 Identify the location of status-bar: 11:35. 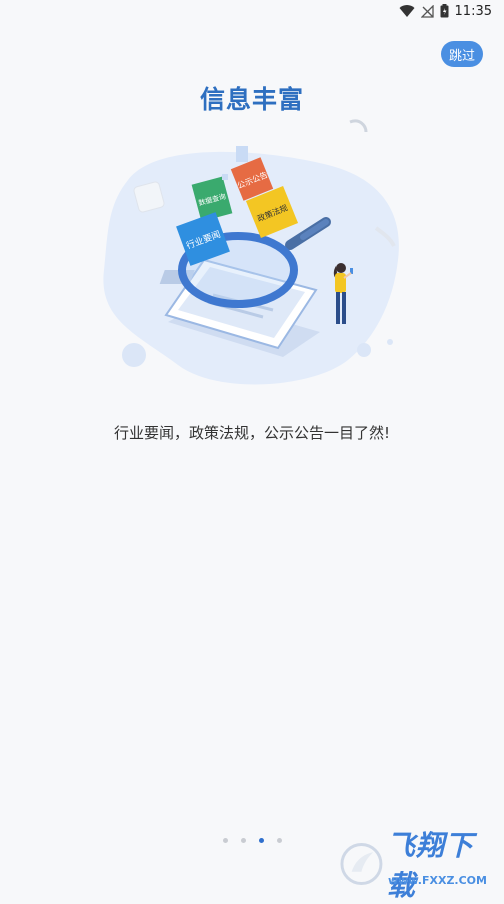
(252, 11).